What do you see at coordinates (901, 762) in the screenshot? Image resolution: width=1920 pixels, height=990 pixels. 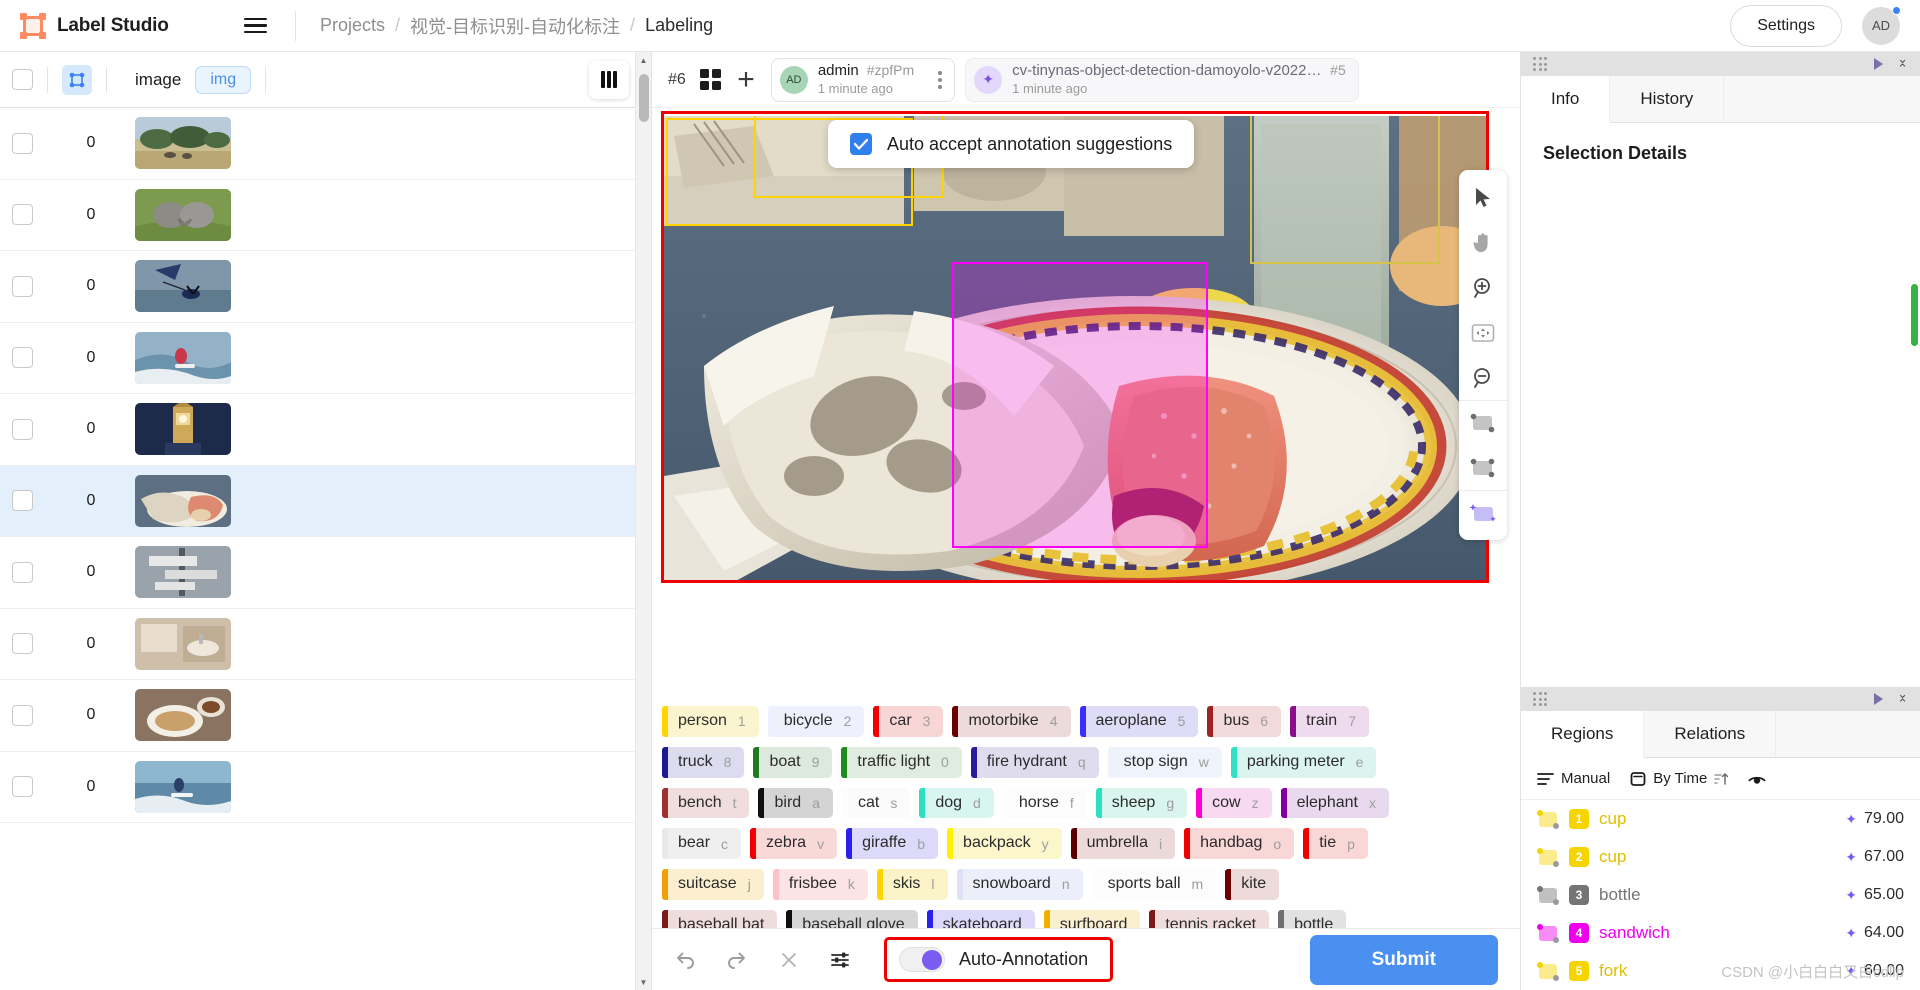 I see `label-chip-traffic-light: traffic light 0` at bounding box center [901, 762].